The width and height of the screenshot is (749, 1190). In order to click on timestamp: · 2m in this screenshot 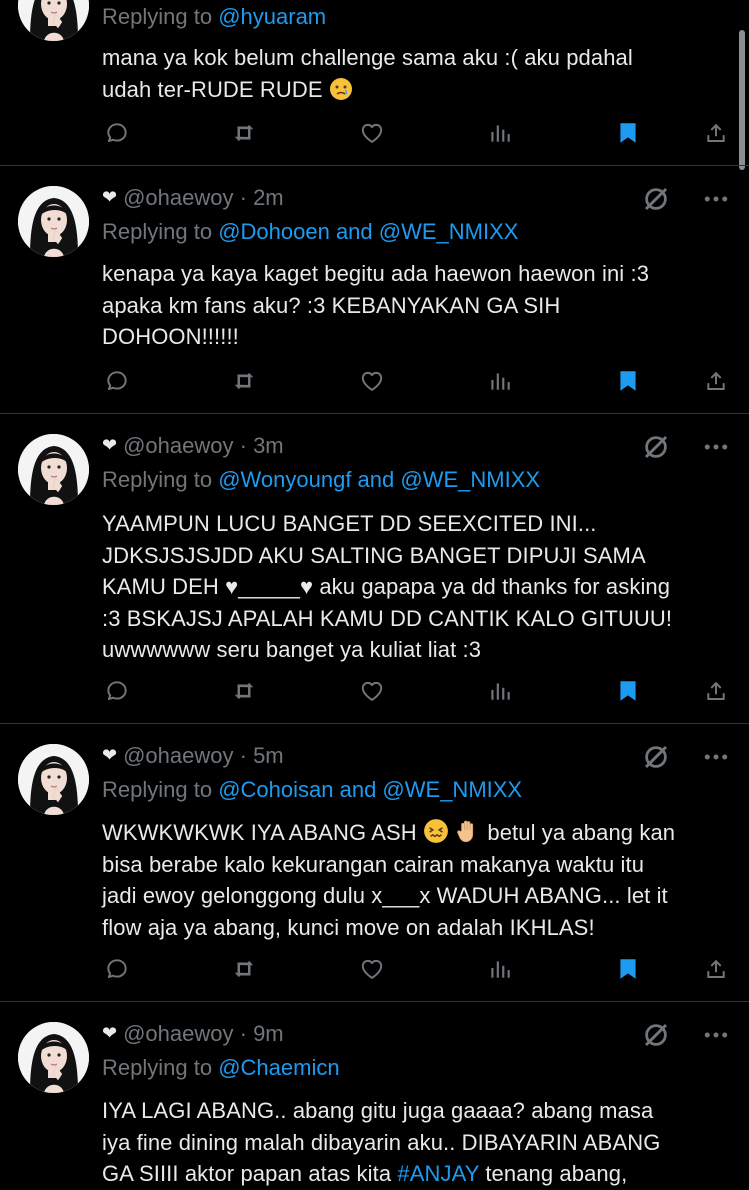, I will do `click(262, 197)`.